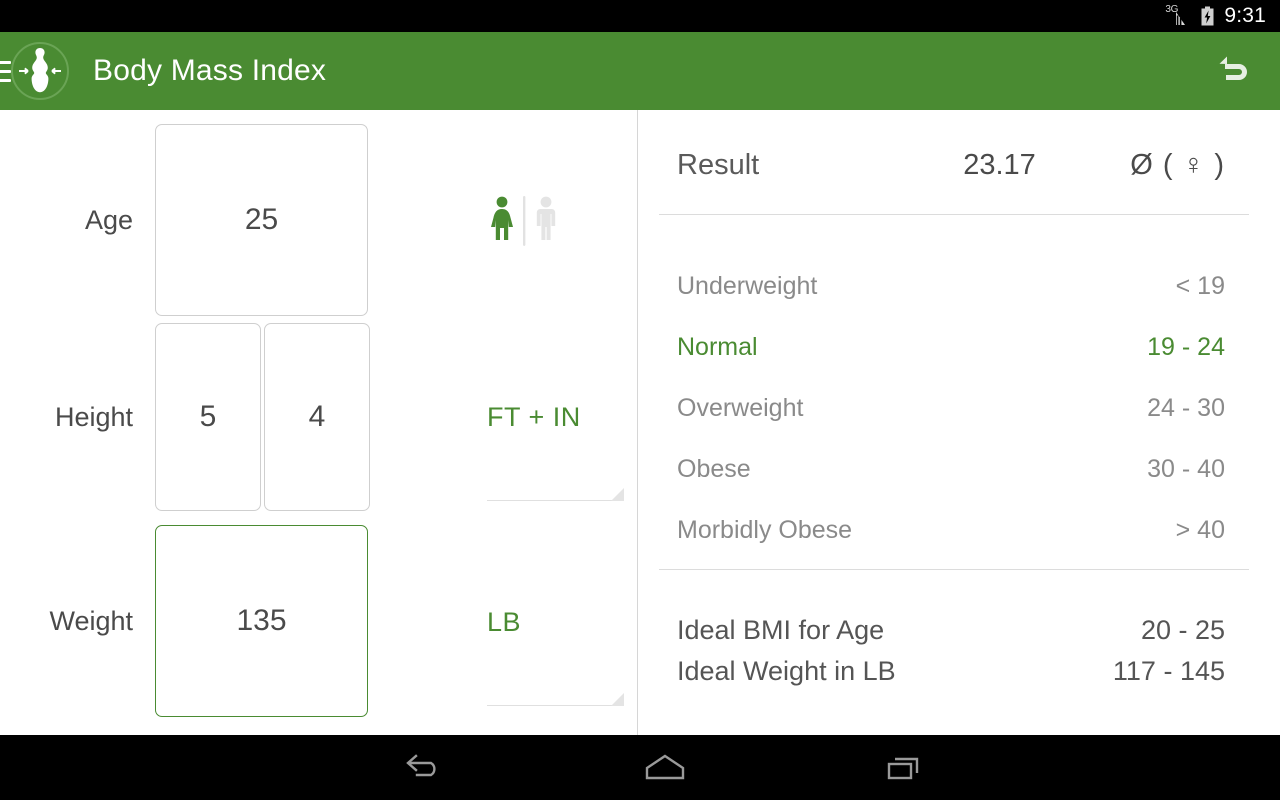 This screenshot has width=1280, height=800. What do you see at coordinates (1182, 630) in the screenshot?
I see `ideal-bmi-value: 20 - 25` at bounding box center [1182, 630].